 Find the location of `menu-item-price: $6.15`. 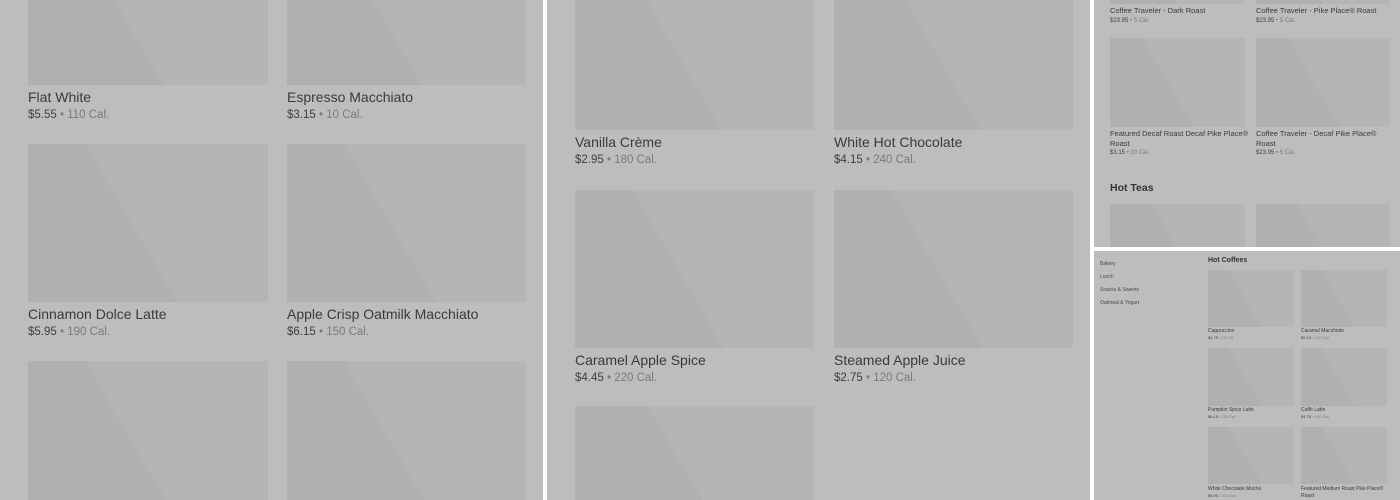

menu-item-price: $6.15 is located at coordinates (301, 332).